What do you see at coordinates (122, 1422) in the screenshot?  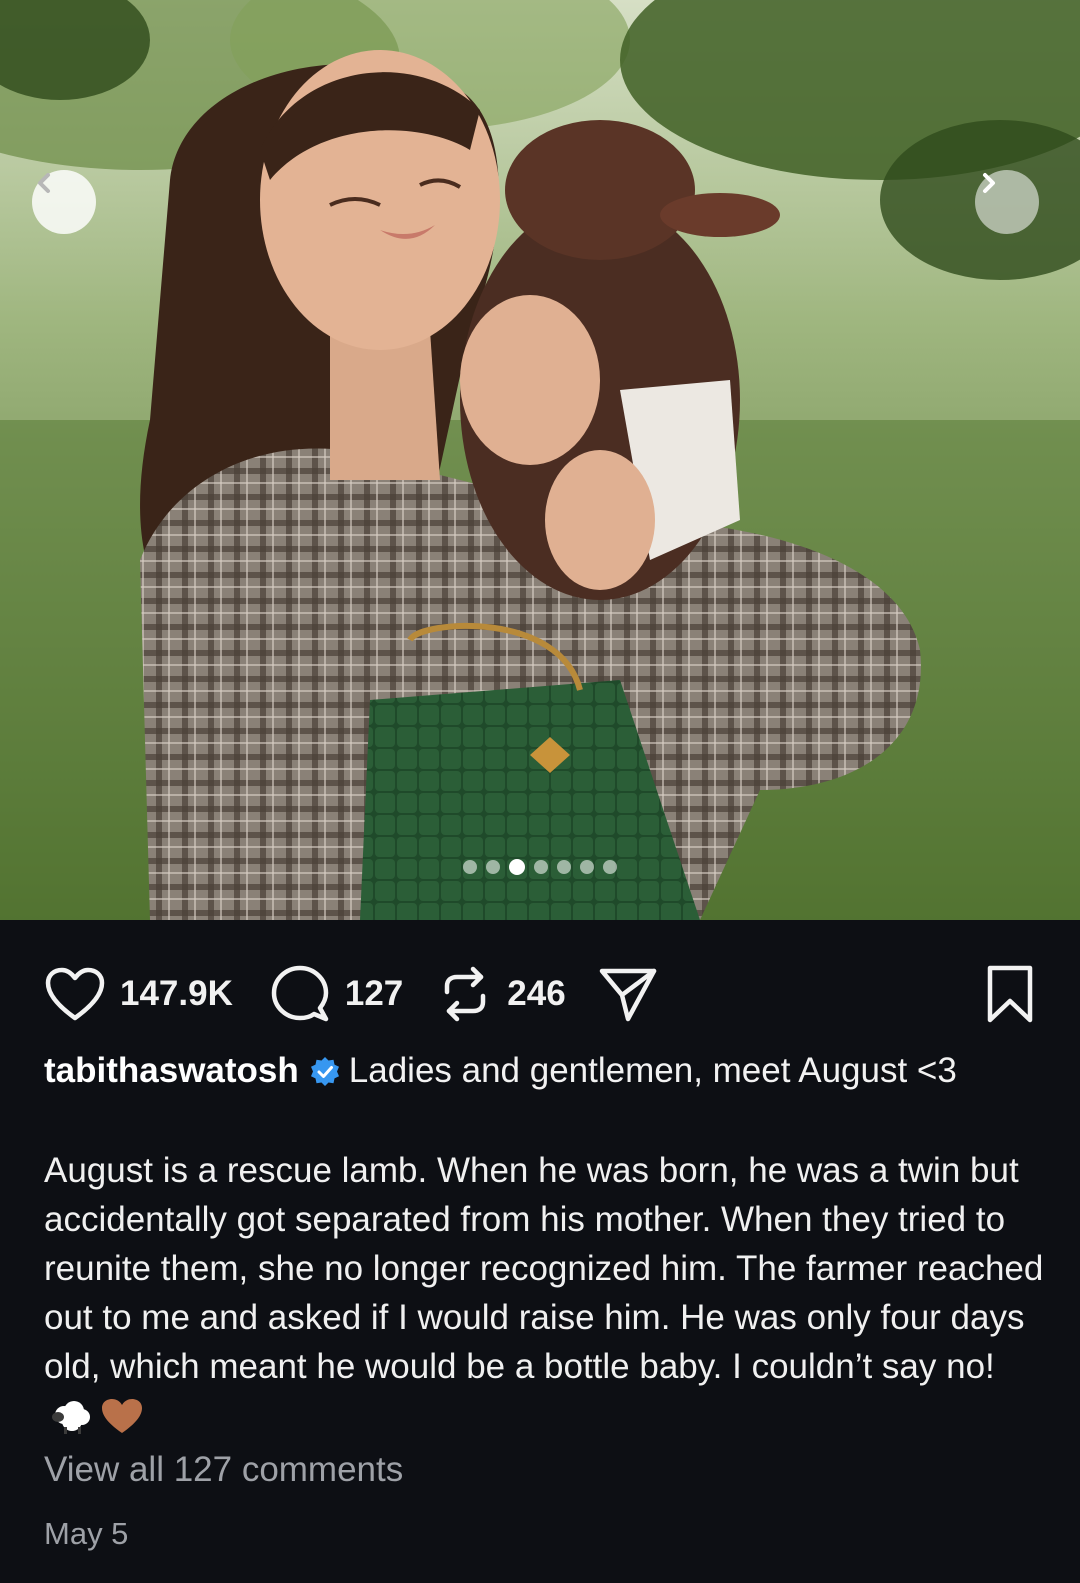 I see `brown-heart-emoji-icon` at bounding box center [122, 1422].